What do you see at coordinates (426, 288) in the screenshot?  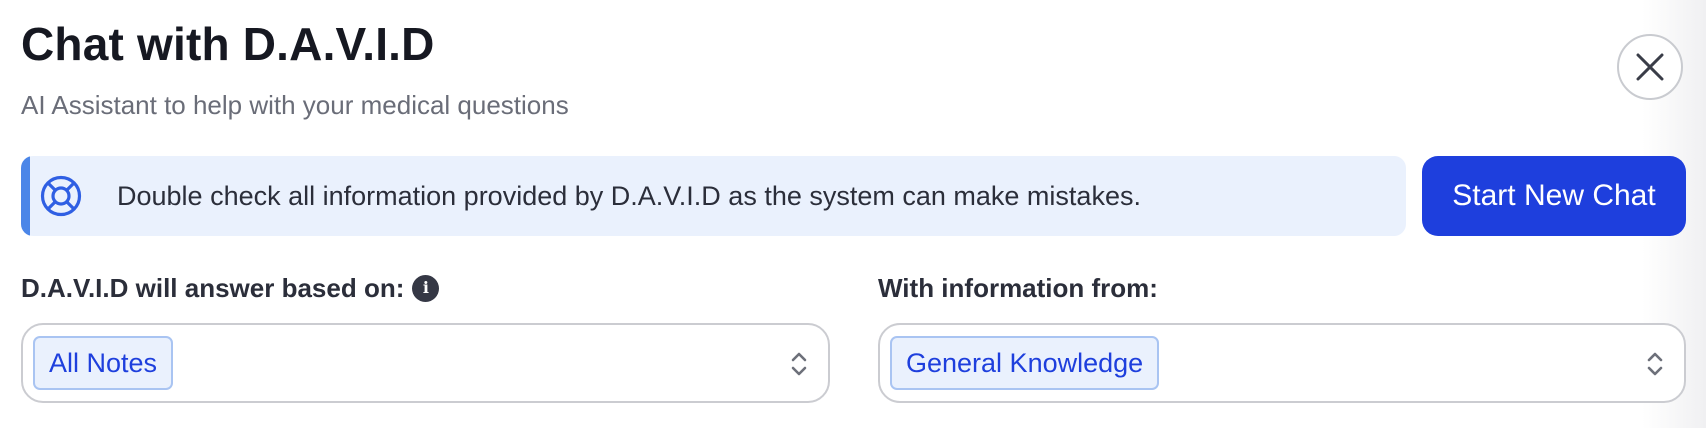 I see `info-icon: i` at bounding box center [426, 288].